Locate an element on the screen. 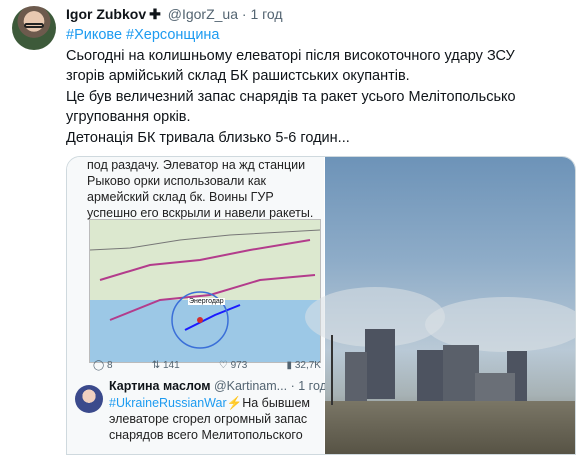  map-city-label: Энергодар is located at coordinates (206, 301).